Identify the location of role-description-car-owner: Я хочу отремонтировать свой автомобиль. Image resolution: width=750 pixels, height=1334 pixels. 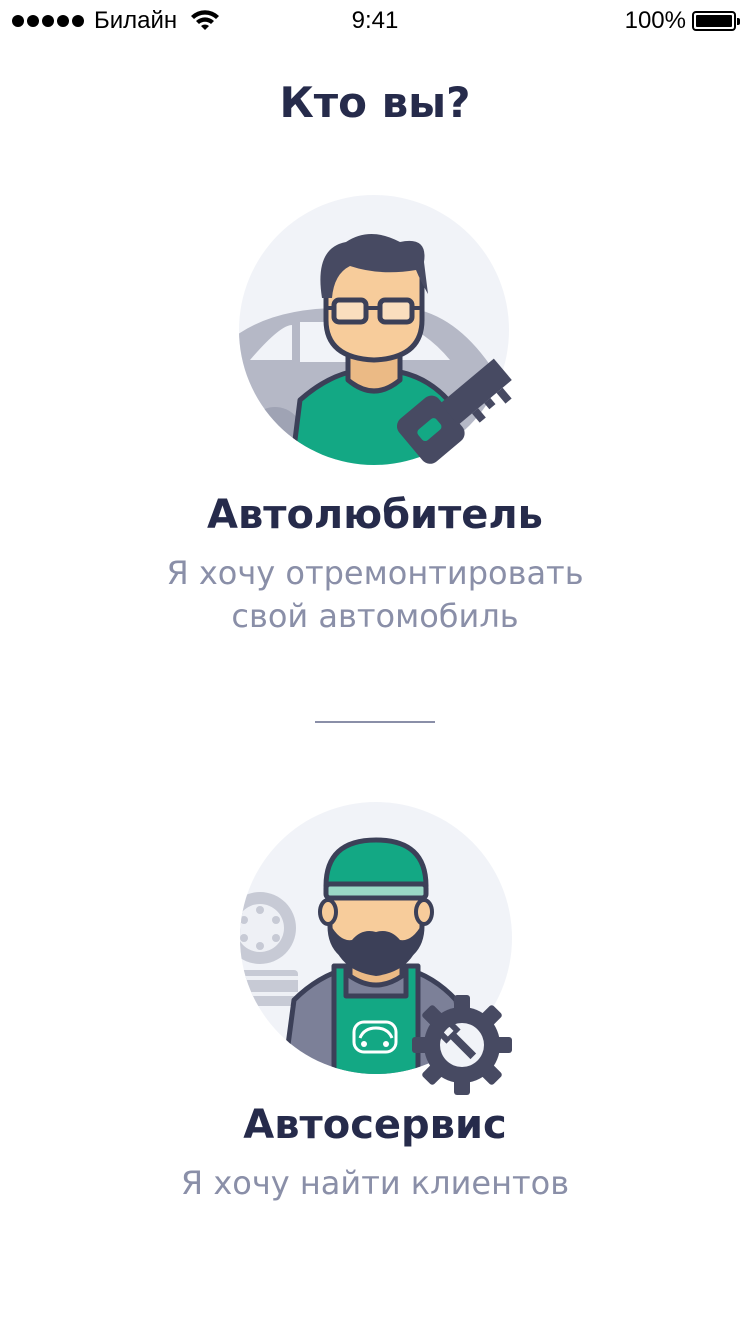
(375, 595).